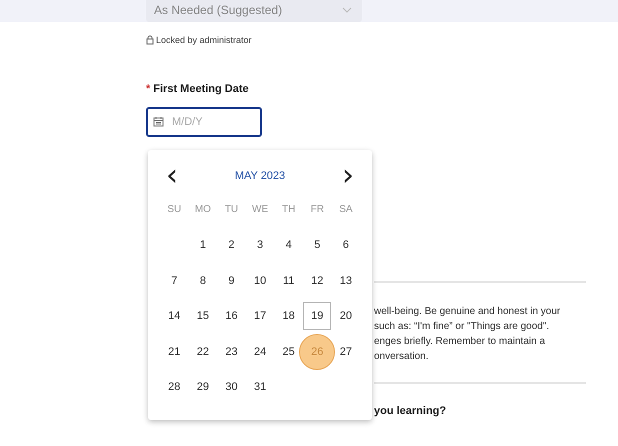 This screenshot has width=618, height=446. I want to click on weekday-label: MO, so click(202, 210).